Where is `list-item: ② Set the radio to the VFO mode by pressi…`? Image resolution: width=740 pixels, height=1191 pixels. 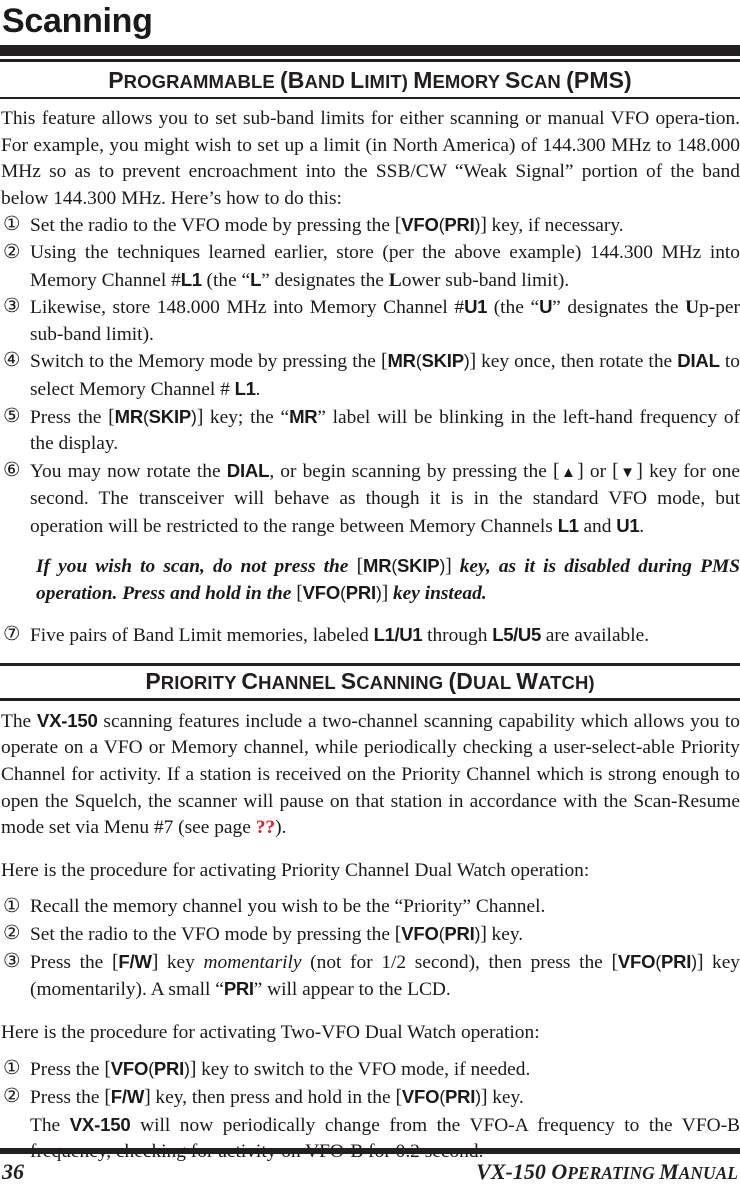
list-item: ② Set the radio to the VFO mode by pressi… is located at coordinates (370, 935).